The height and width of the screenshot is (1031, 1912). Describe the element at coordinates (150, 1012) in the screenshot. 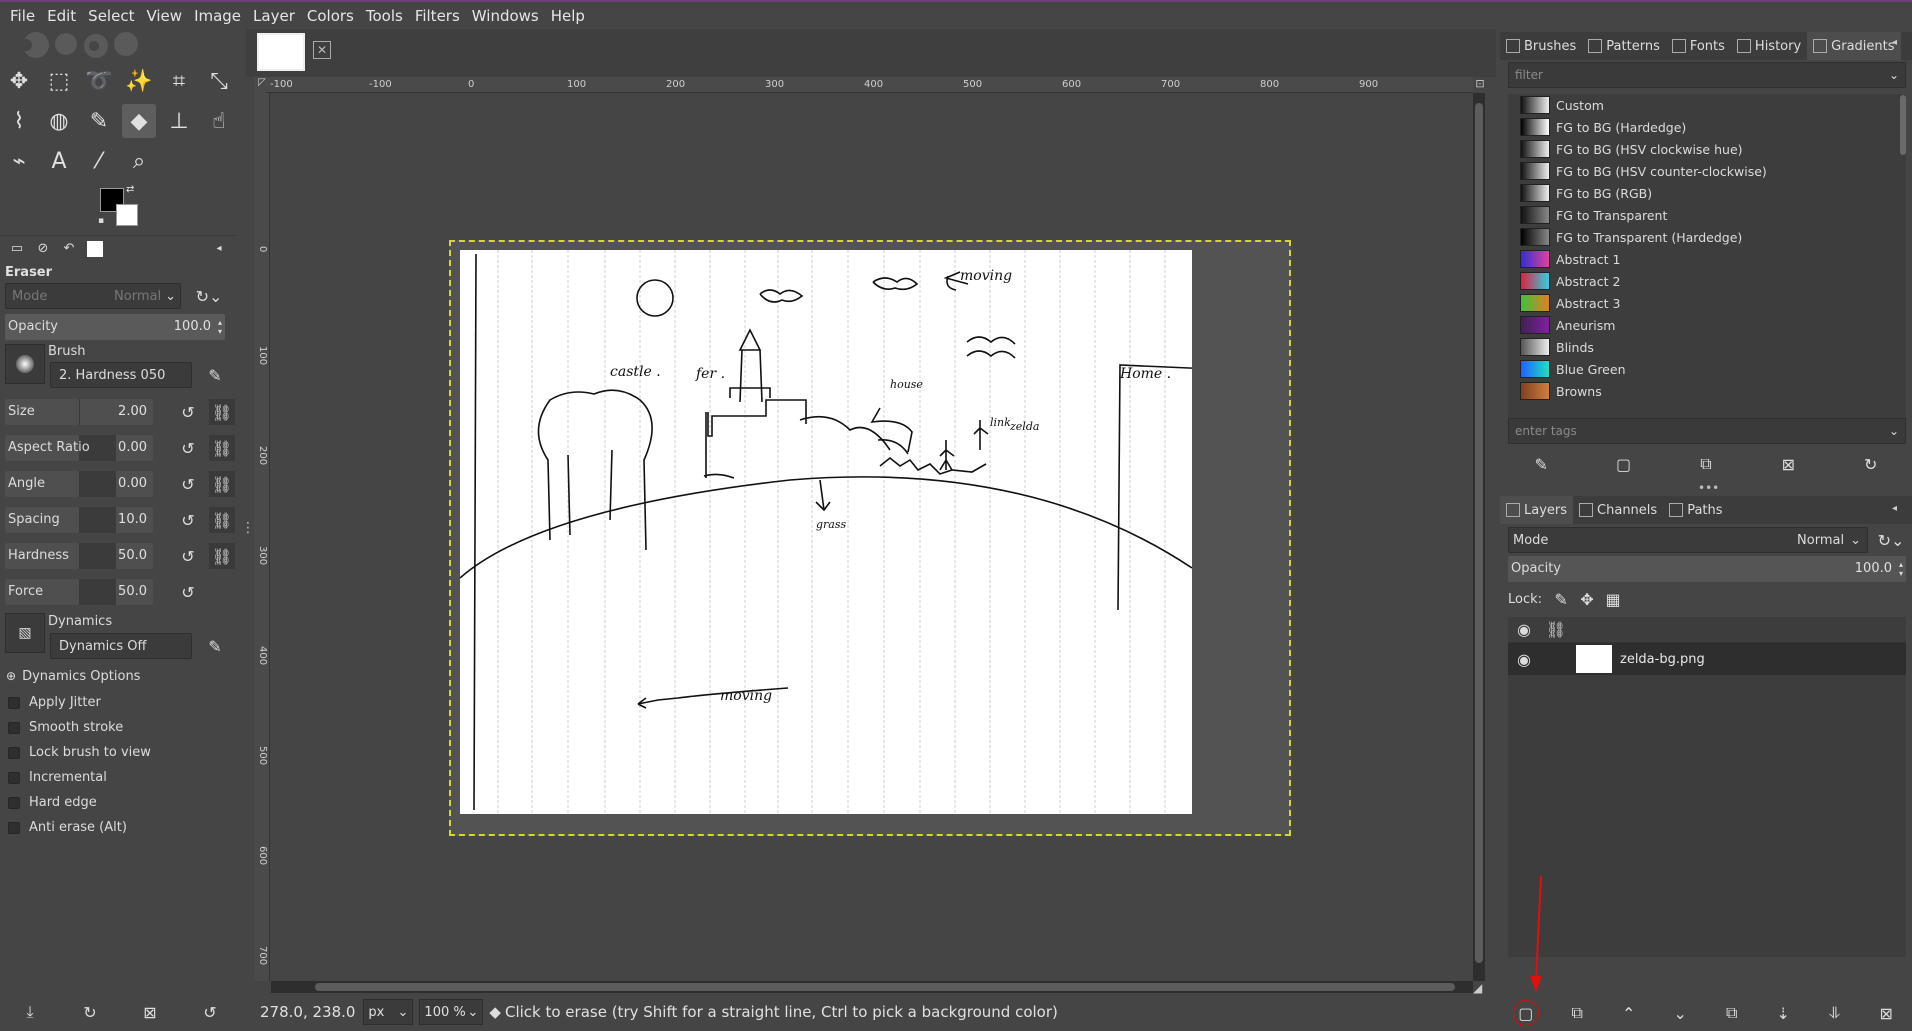

I see `delete-options-icon: ⊠` at that location.